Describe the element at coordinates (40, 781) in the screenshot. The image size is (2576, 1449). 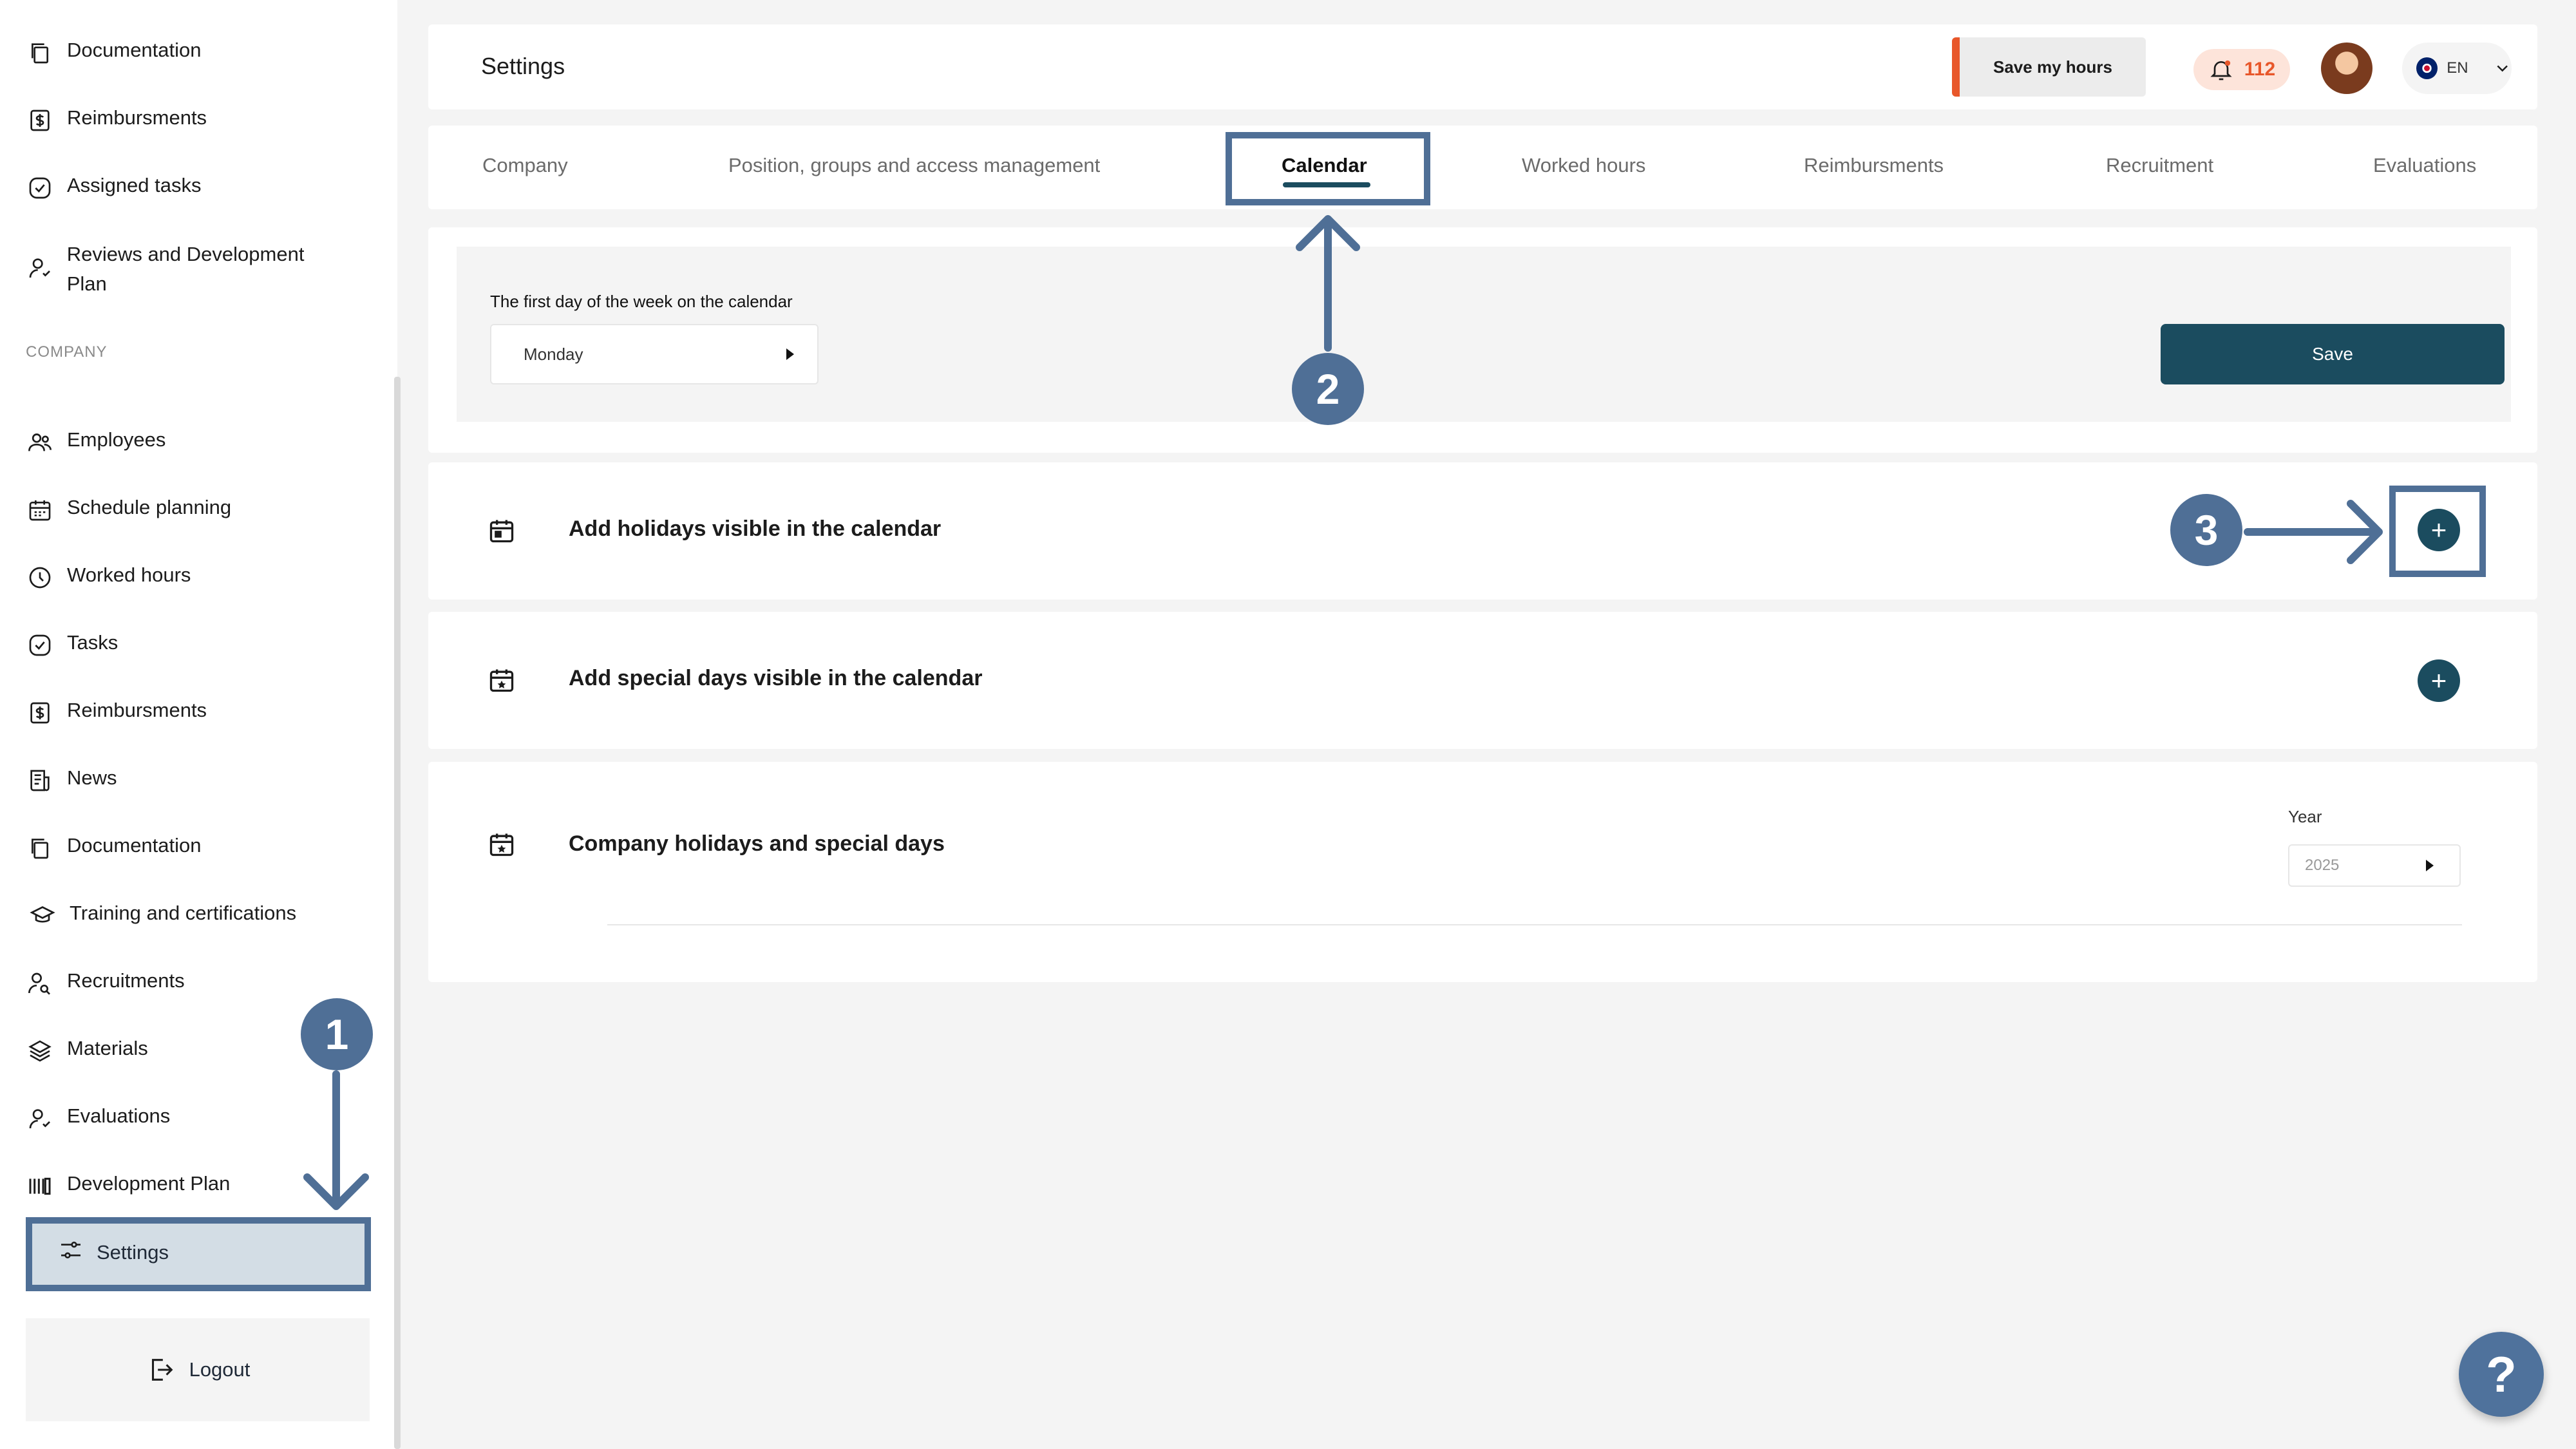
I see `news-icon` at that location.